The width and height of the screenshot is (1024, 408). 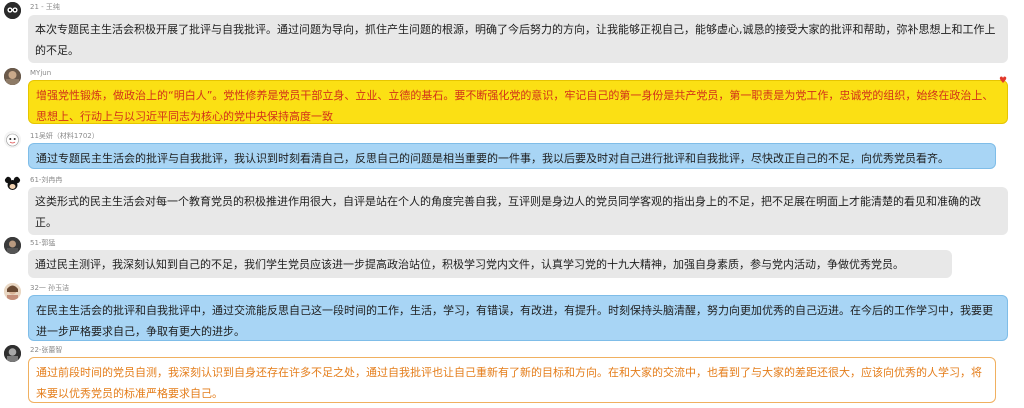 I want to click on sender-name: 22-张蕾智, so click(x=46, y=350).